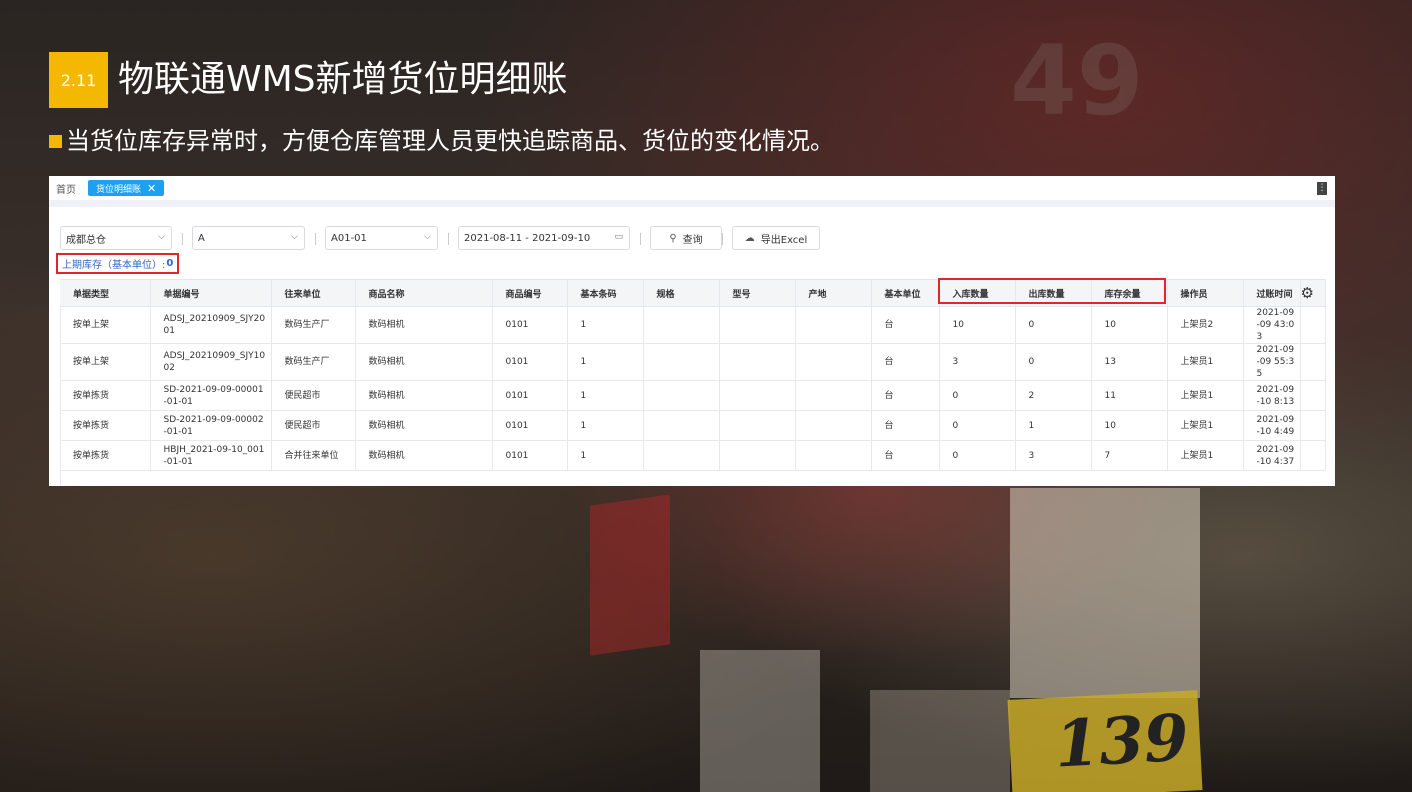  I want to click on column-header: 过账时间, so click(1272, 293).